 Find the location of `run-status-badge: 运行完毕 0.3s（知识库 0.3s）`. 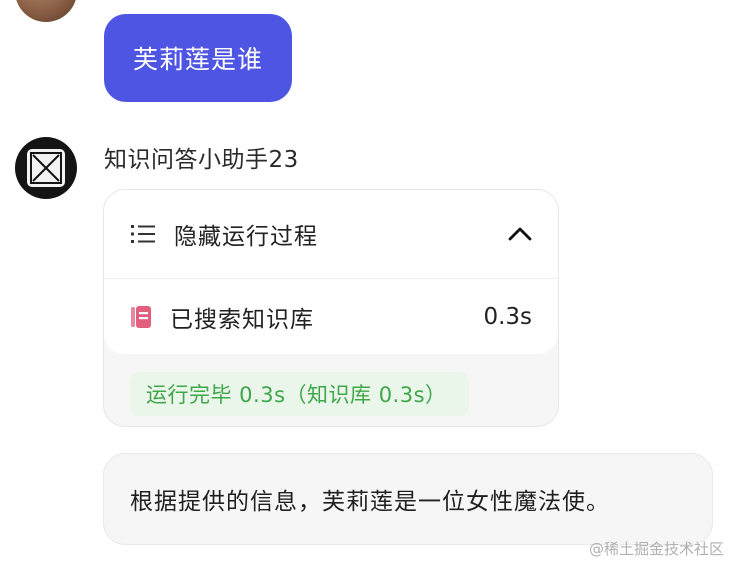

run-status-badge: 运行完毕 0.3s（知识库 0.3s） is located at coordinates (299, 394).